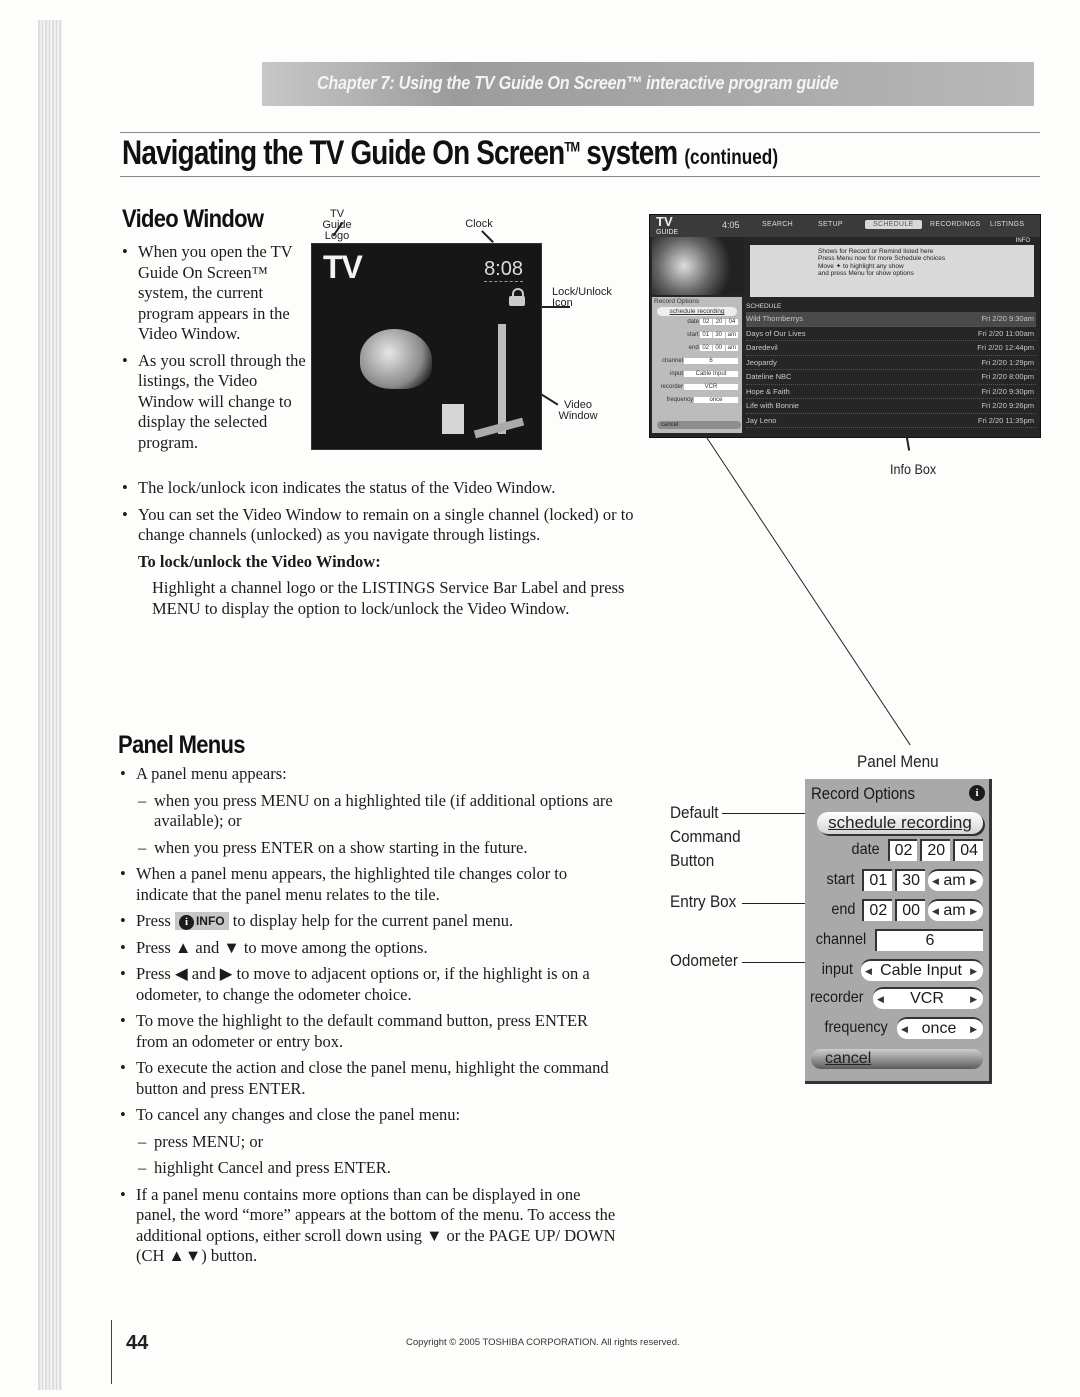 Image resolution: width=1080 pixels, height=1397 pixels. What do you see at coordinates (181, 745) in the screenshot?
I see `section-heading-panel-menus: Panel Menus` at bounding box center [181, 745].